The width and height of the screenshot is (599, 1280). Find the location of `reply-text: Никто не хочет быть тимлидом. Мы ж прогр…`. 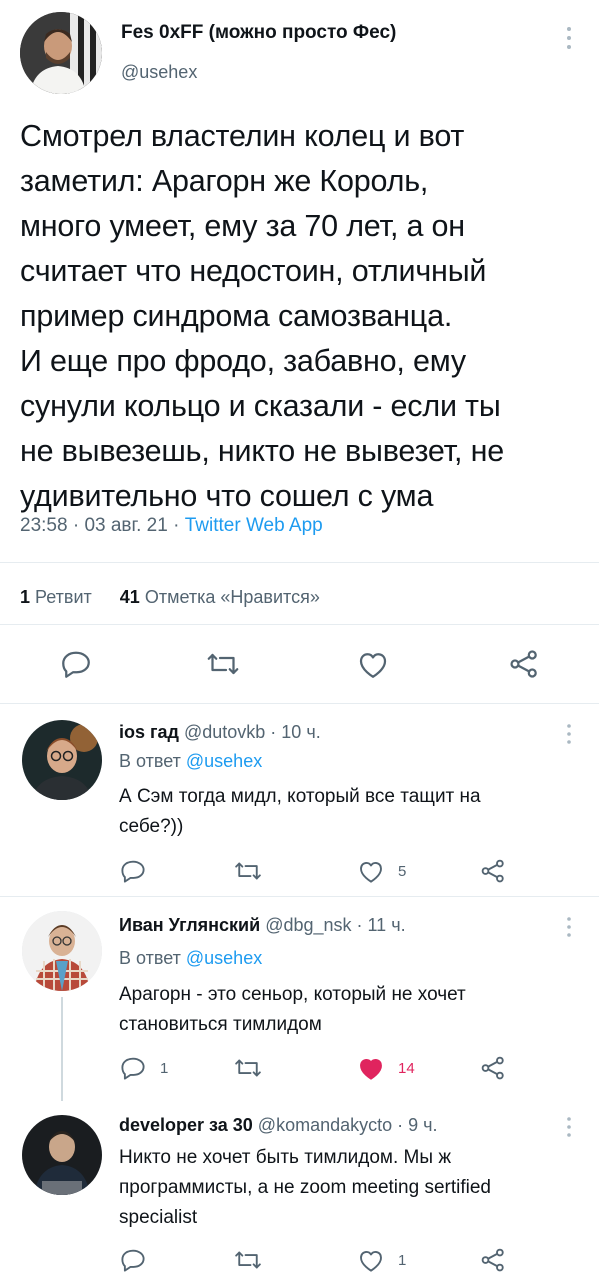

reply-text: Никто не хочет быть тимлидом. Мы ж прогр… is located at coordinates (305, 1187).